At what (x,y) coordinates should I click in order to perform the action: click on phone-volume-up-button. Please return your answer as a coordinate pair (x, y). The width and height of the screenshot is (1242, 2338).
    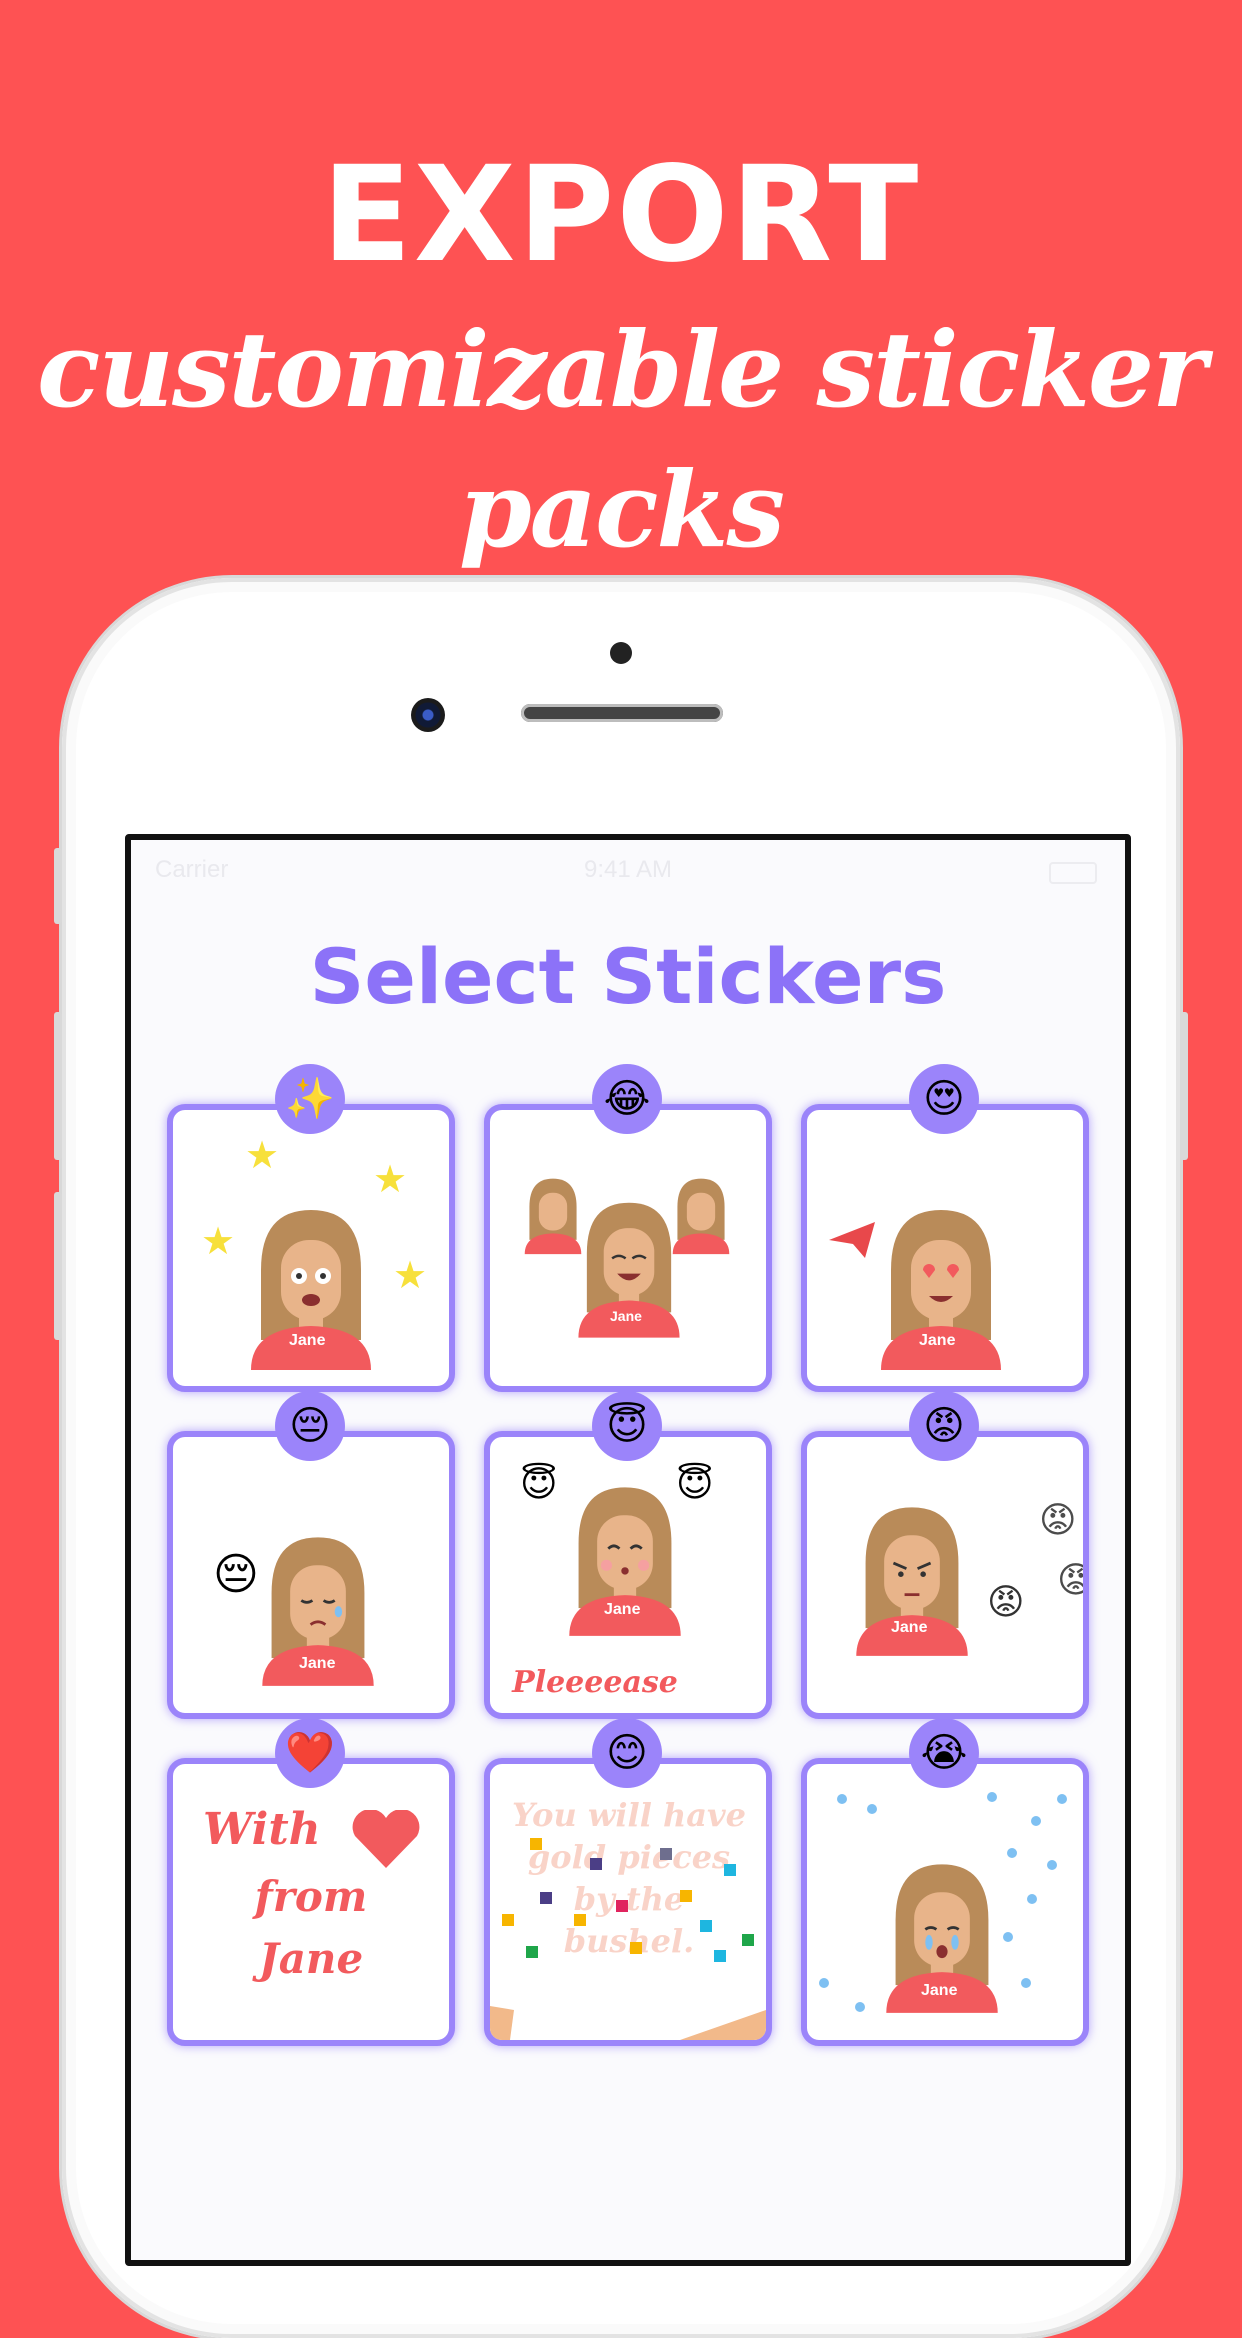
    Looking at the image, I should click on (58, 1086).